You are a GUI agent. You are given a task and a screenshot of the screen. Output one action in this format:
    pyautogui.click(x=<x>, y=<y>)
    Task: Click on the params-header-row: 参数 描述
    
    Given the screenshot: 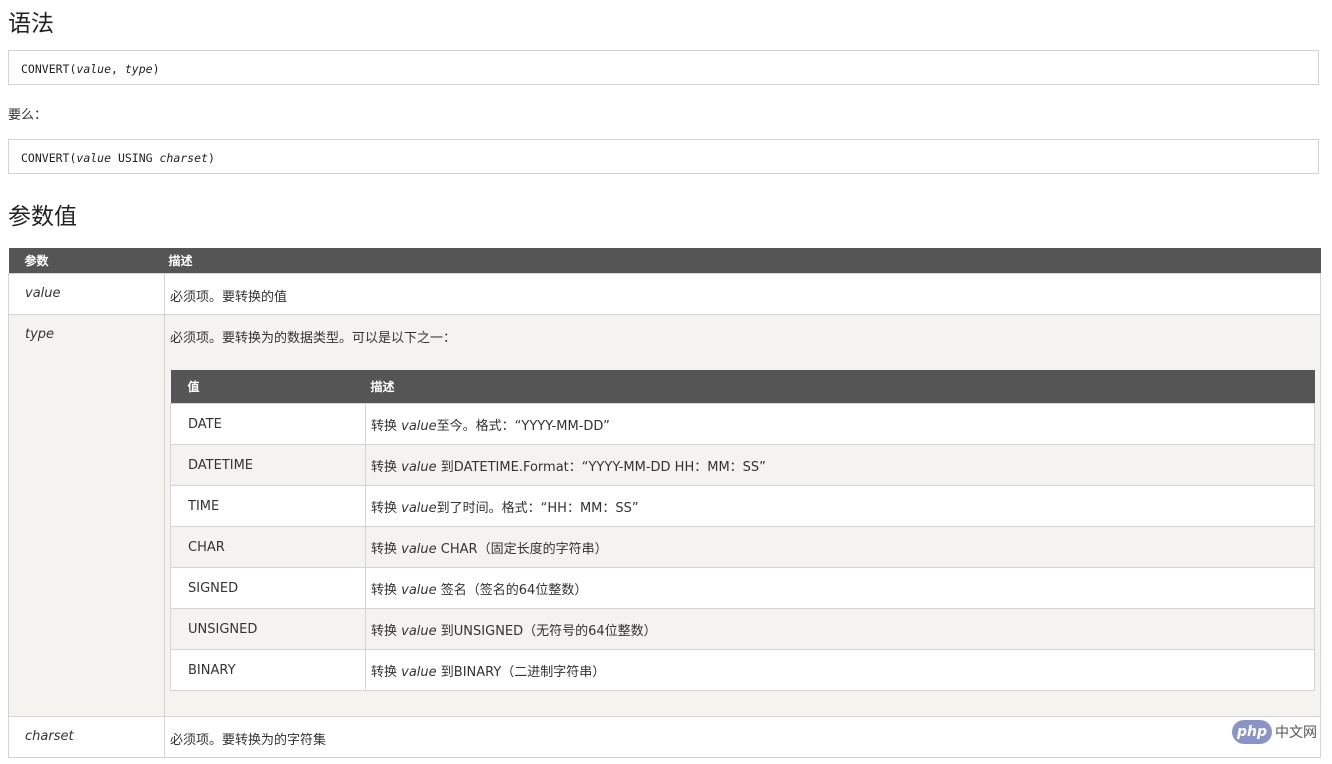 What is the action you would take?
    pyautogui.click(x=664, y=260)
    